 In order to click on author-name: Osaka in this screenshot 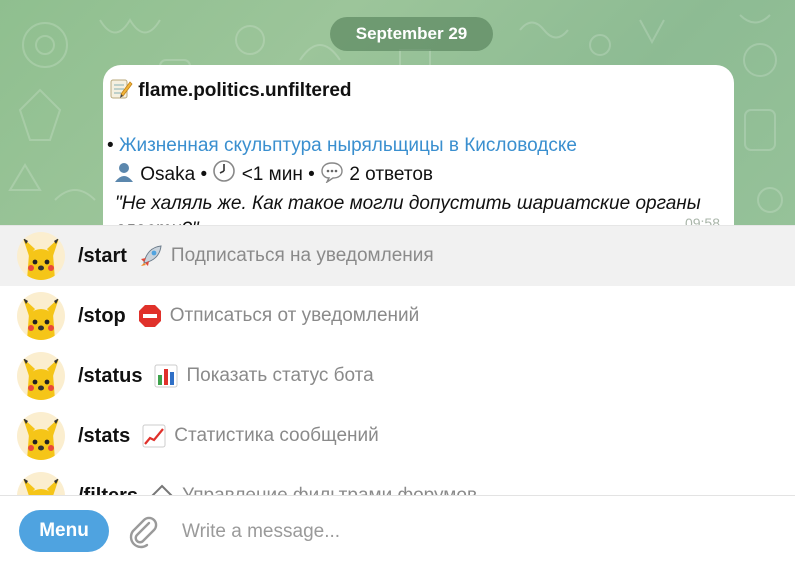, I will do `click(168, 174)`.